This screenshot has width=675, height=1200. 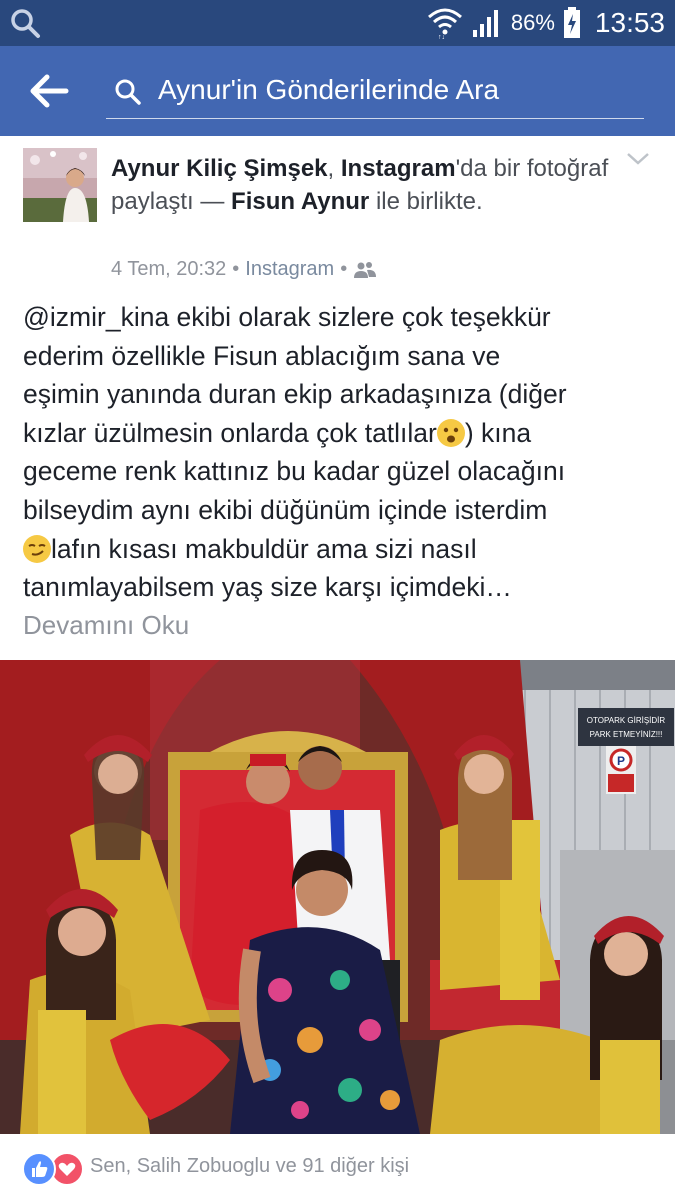 I want to click on read-more-link: Devamını Oku, so click(x=106, y=625).